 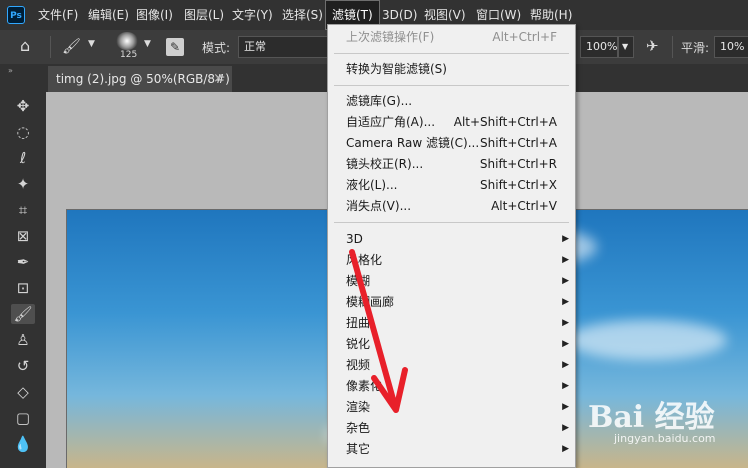 I want to click on frame-icon: ⊠, so click(x=23, y=236).